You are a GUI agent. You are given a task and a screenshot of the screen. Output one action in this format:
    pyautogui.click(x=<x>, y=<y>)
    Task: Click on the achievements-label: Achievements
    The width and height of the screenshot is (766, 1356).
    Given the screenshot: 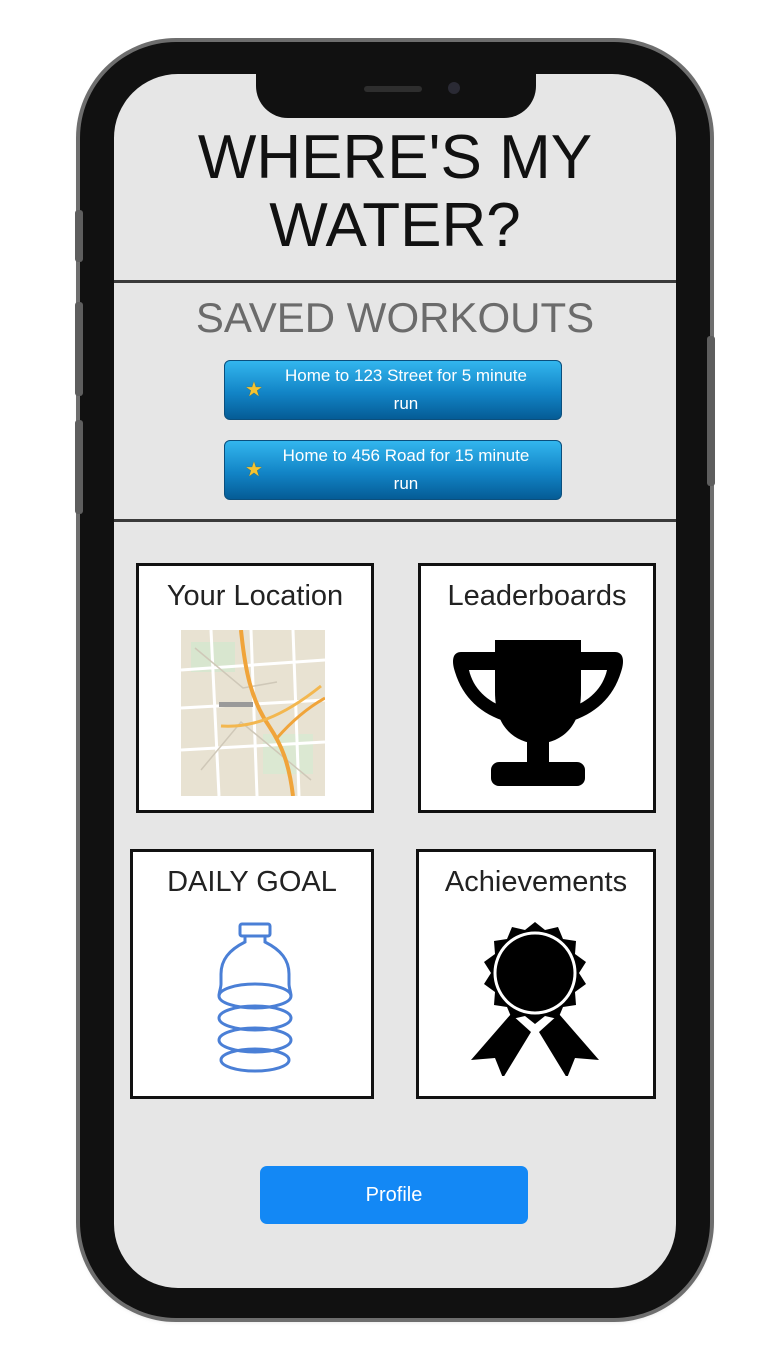 What is the action you would take?
    pyautogui.click(x=536, y=882)
    